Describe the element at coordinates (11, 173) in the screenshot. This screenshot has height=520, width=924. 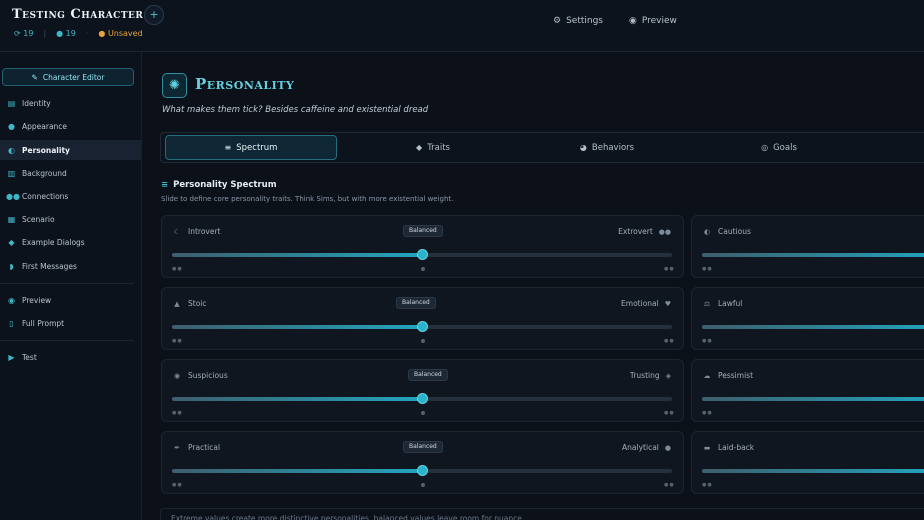
I see `book-icon: ▥` at that location.